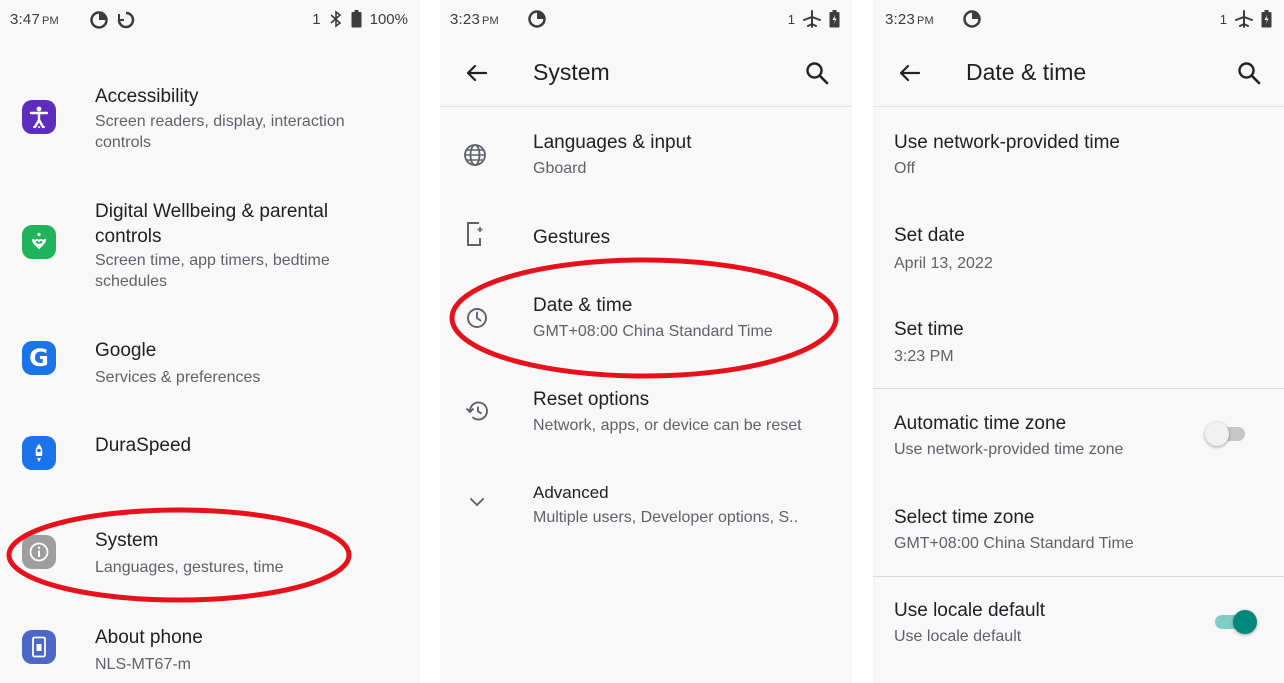  I want to click on item-title: Date & time, so click(583, 305).